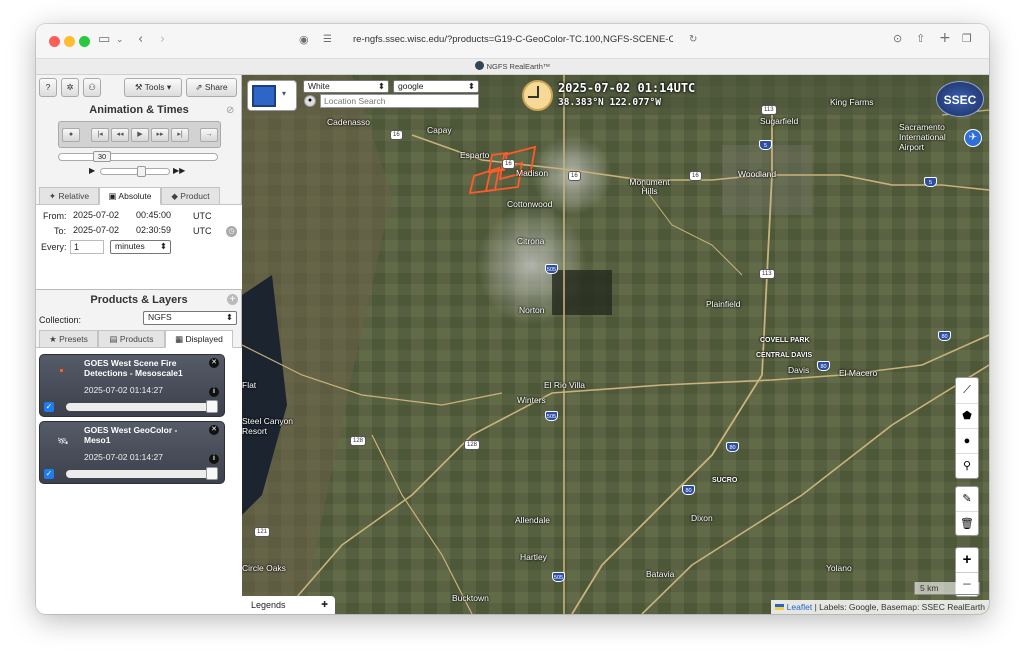 The width and height of the screenshot is (1024, 659). I want to click on place-label: Esparto, so click(475, 155).